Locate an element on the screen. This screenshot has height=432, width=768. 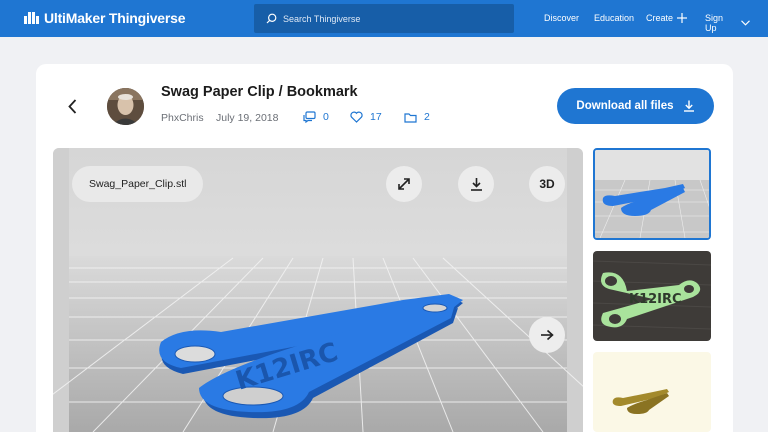
thumbnail-render-gold is located at coordinates (652, 392).